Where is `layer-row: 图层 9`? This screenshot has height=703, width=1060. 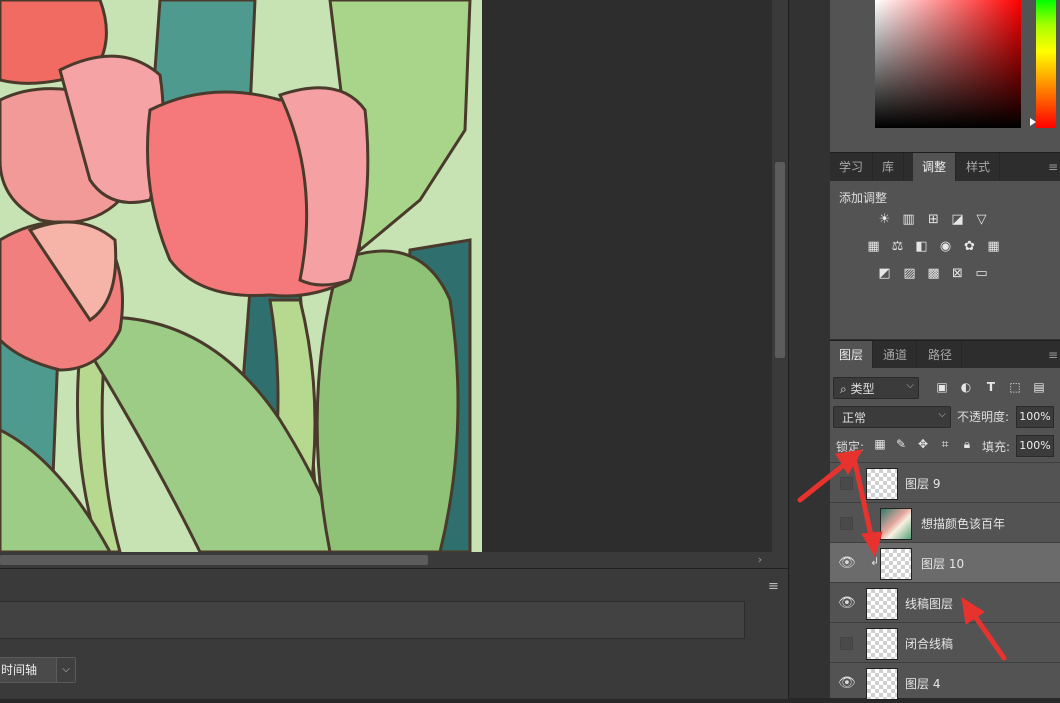 layer-row: 图层 9 is located at coordinates (945, 482).